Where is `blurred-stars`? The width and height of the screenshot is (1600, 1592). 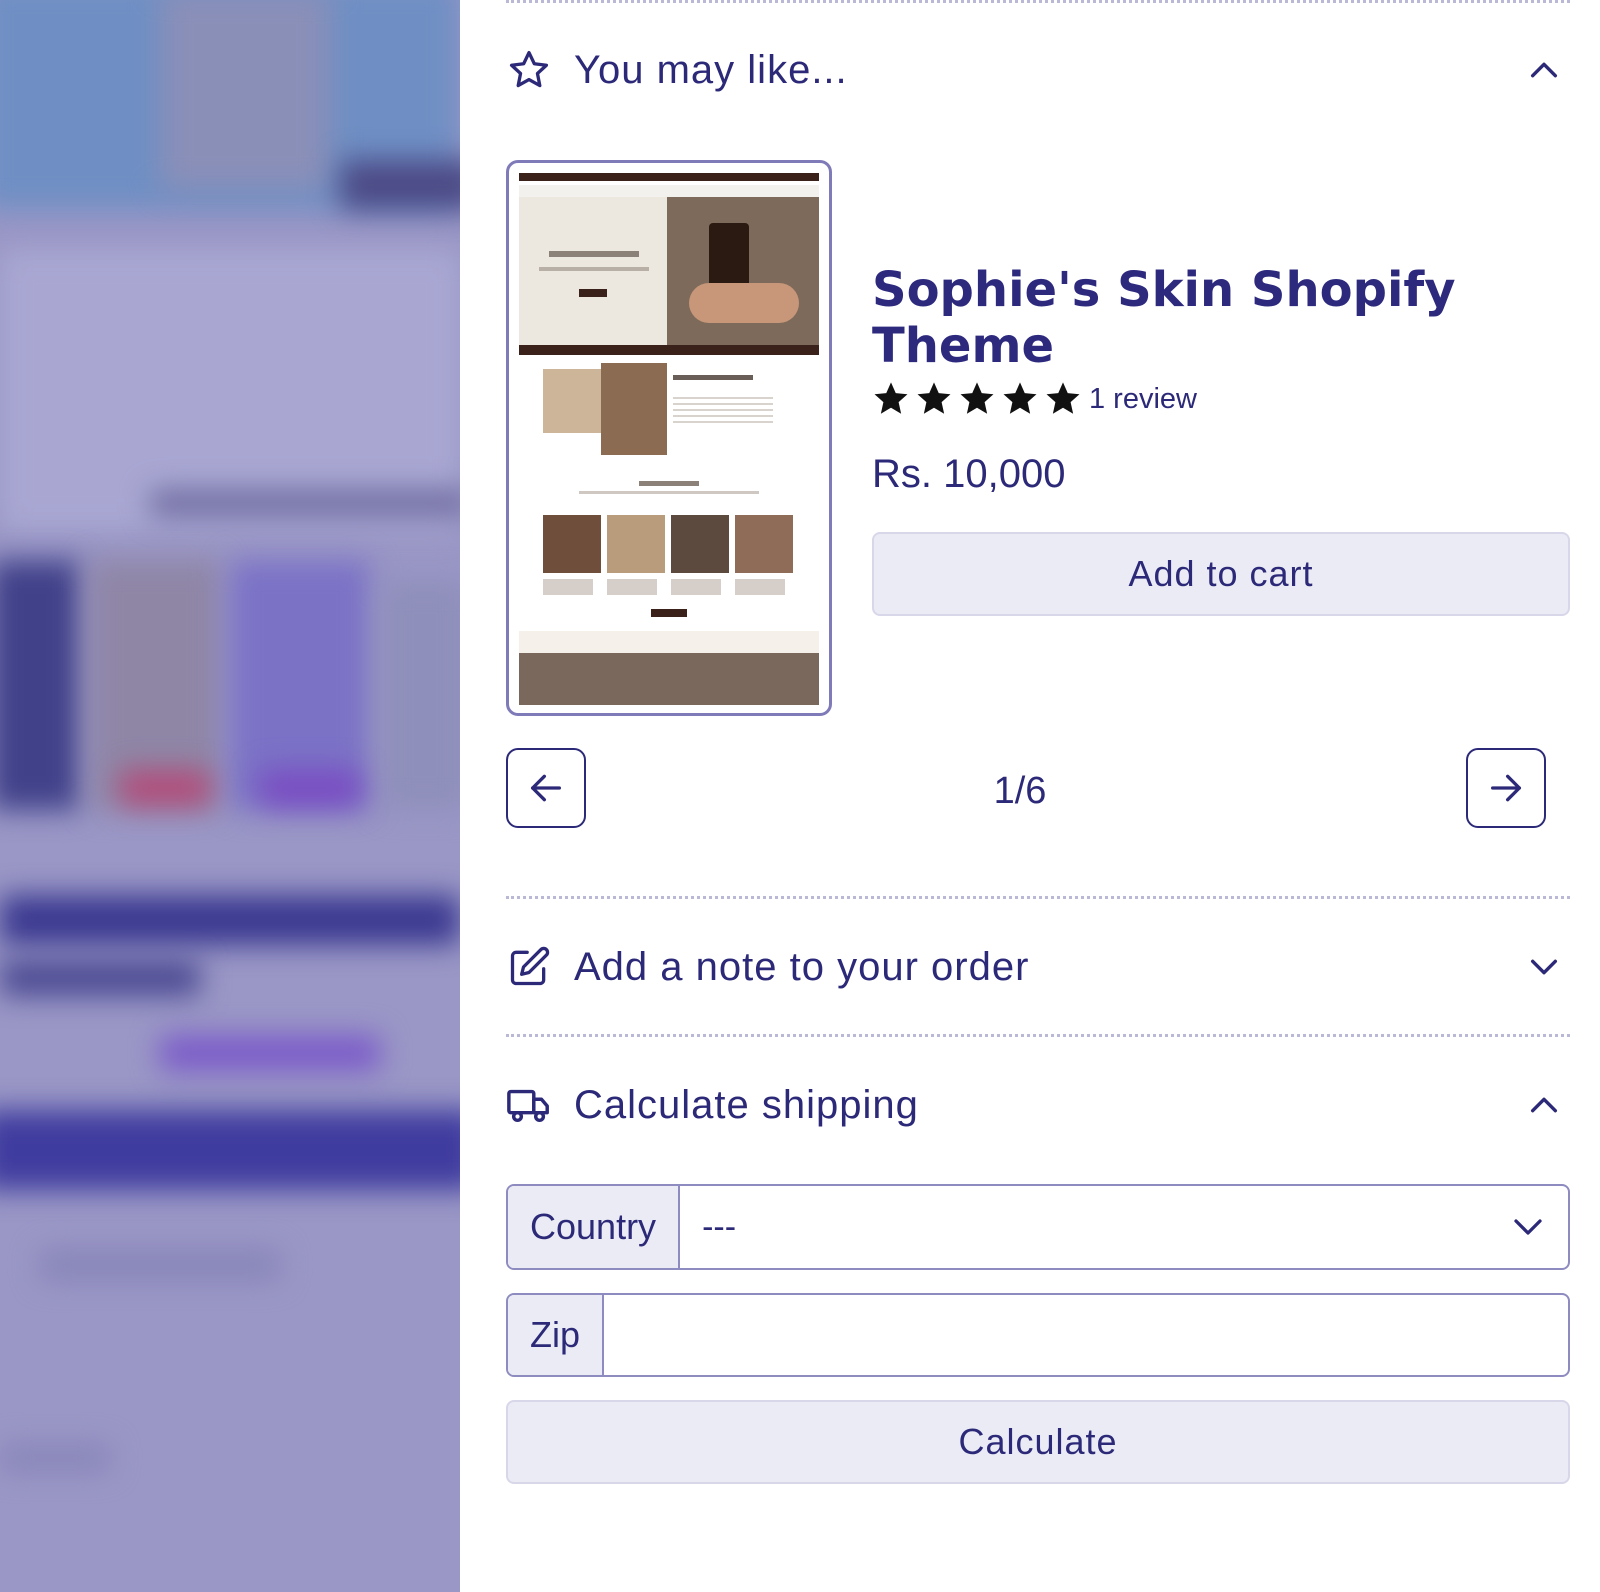 blurred-stars is located at coordinates (100, 978).